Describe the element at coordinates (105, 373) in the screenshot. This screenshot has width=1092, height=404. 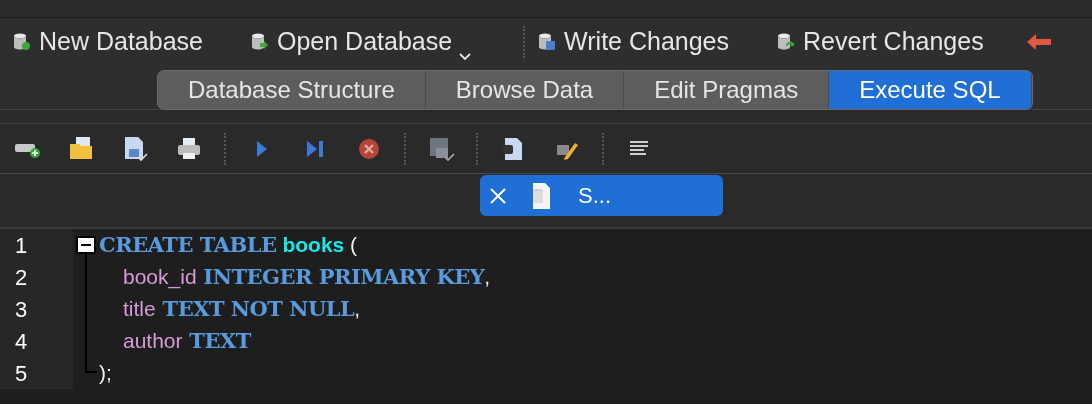
I see `code-line: );` at that location.